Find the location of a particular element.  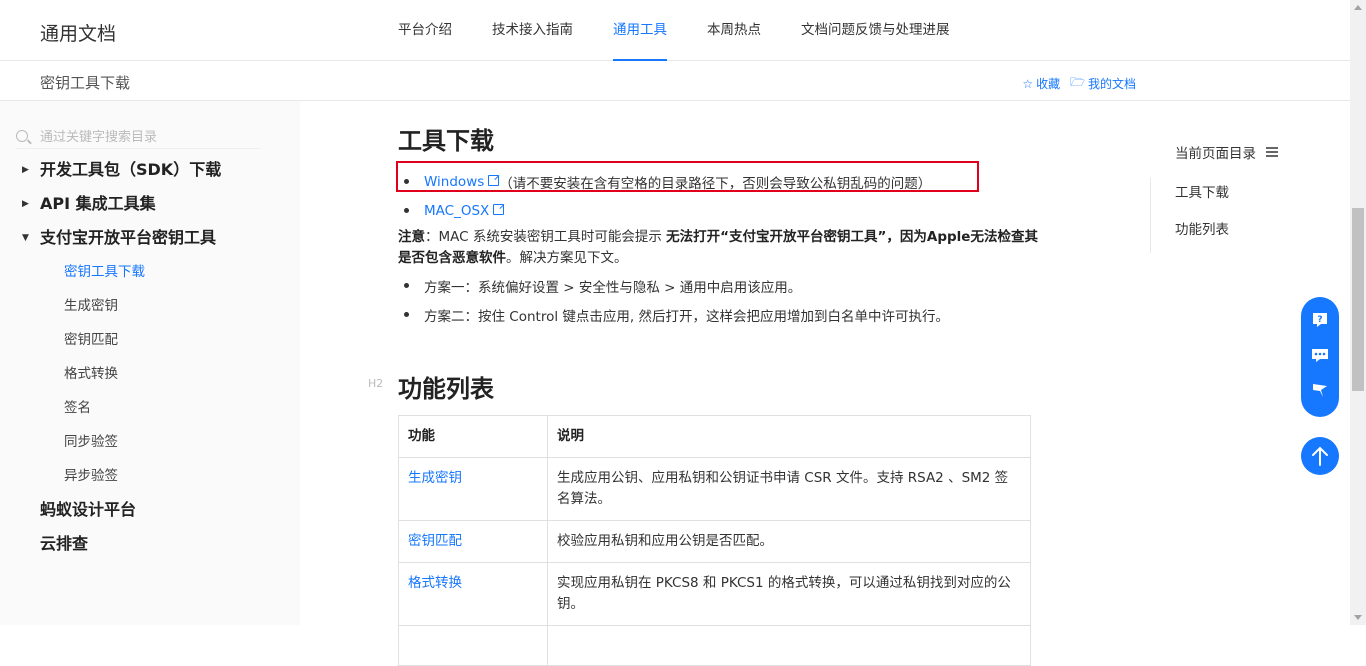

mac-link-label: MAC_OSX is located at coordinates (457, 210).